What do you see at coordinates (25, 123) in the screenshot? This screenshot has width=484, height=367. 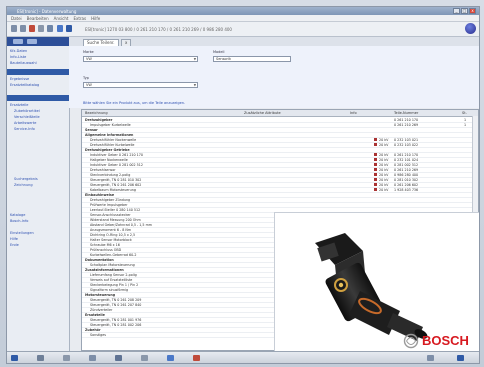 I see `sidebar-link: Arbeitswerte` at bounding box center [25, 123].